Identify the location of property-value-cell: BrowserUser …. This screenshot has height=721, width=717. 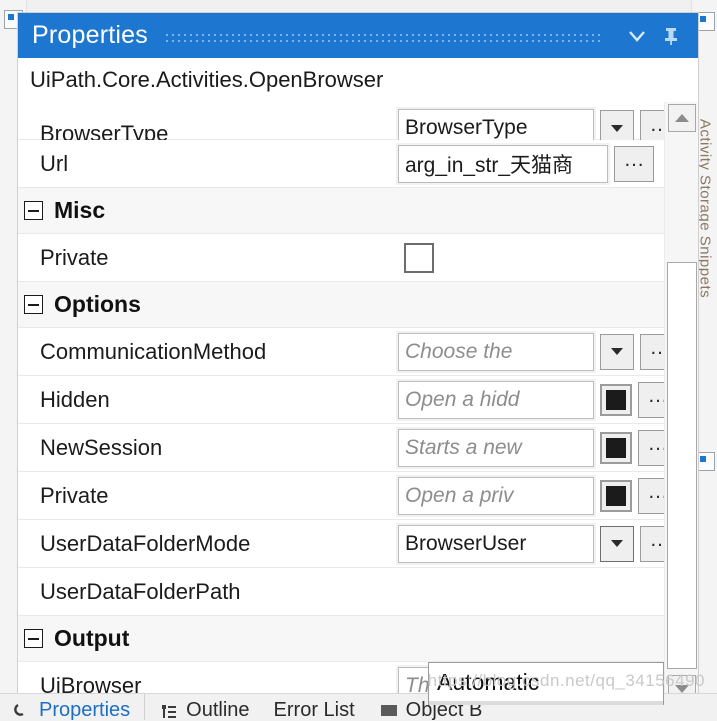
(531, 543).